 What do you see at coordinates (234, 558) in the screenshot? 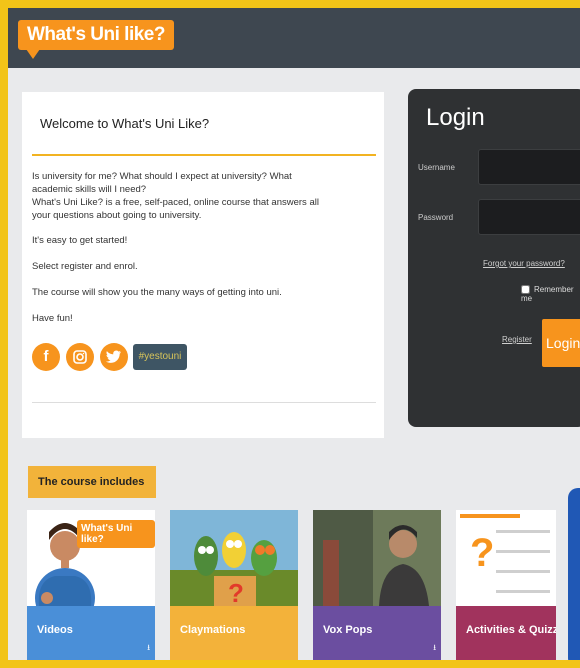
I see `claymations-thumbnail: ?` at bounding box center [234, 558].